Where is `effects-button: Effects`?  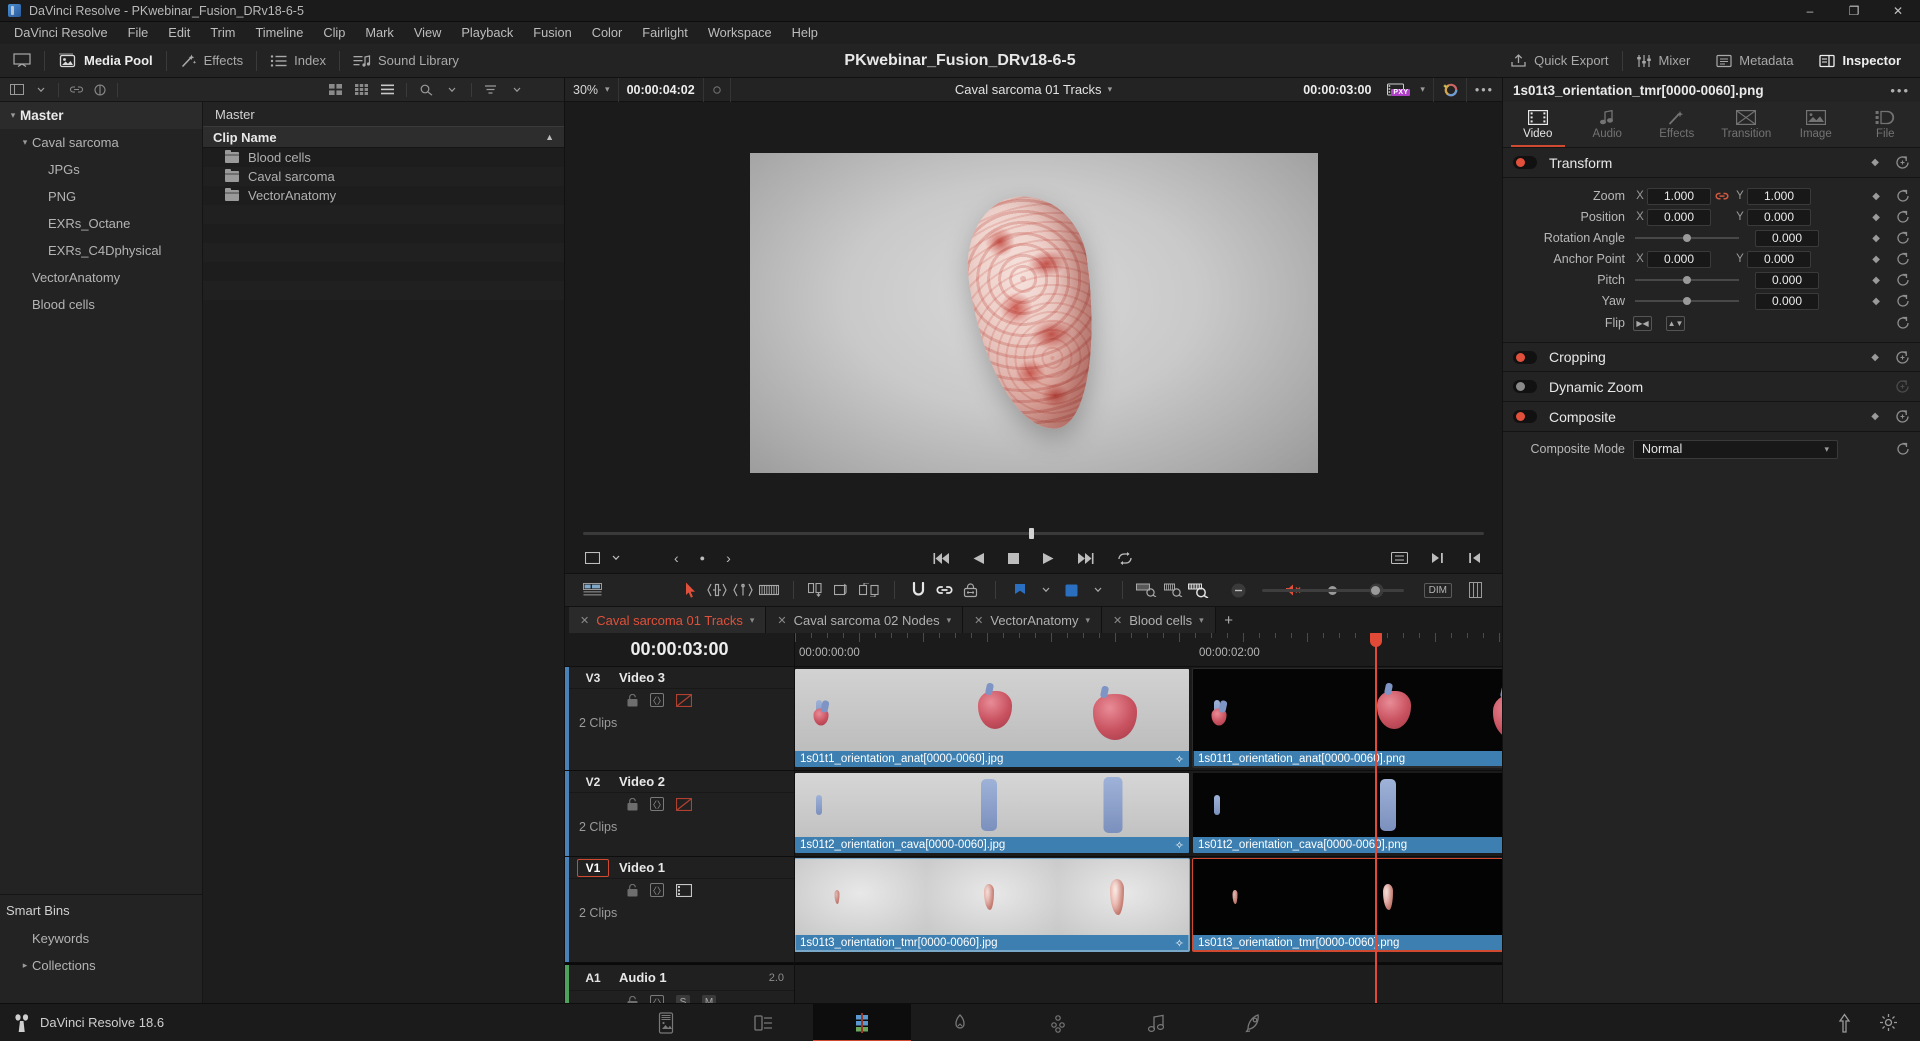 effects-button: Effects is located at coordinates (212, 61).